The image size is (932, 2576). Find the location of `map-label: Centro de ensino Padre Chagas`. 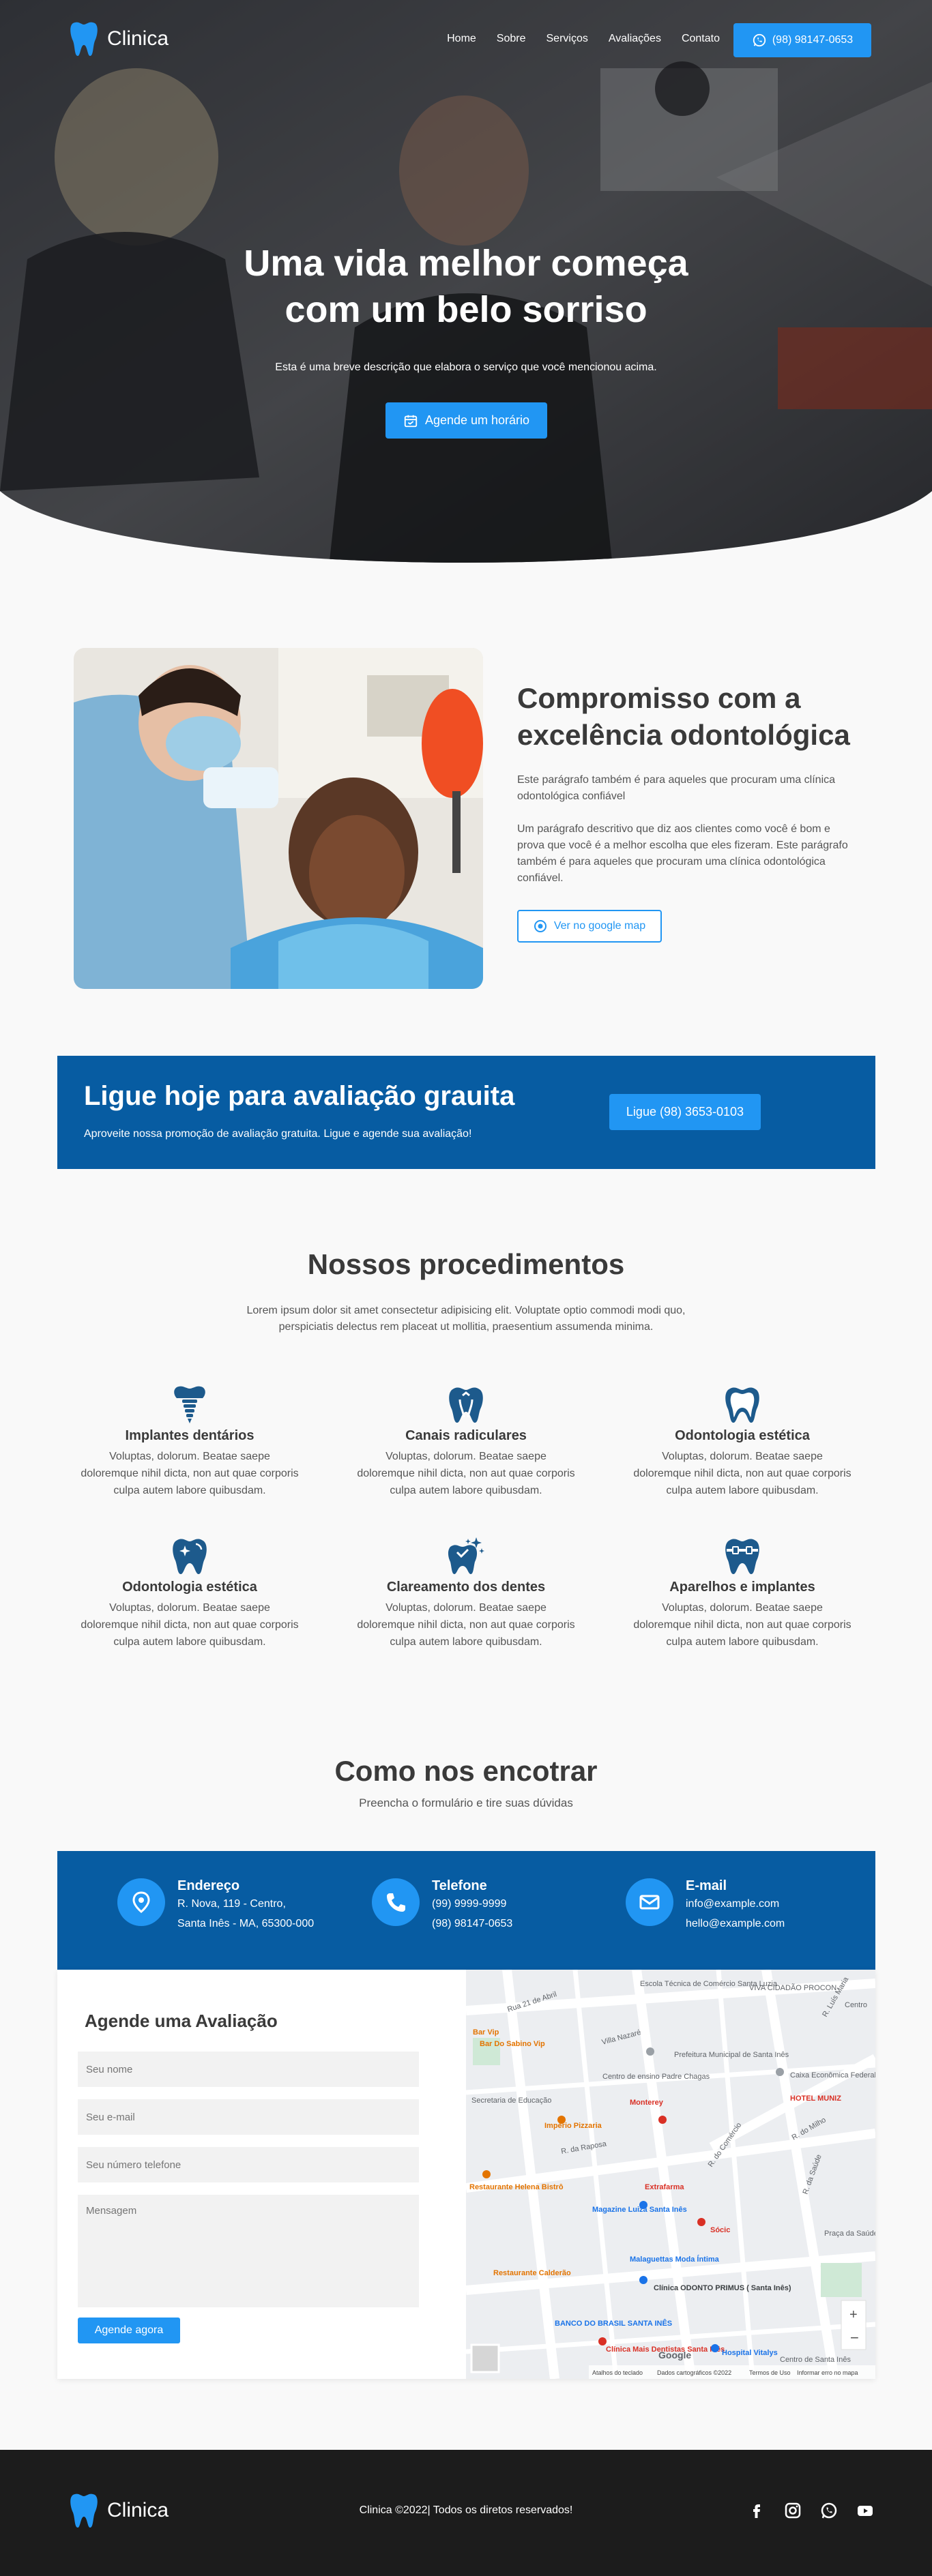

map-label: Centro de ensino Padre Chagas is located at coordinates (656, 2077).